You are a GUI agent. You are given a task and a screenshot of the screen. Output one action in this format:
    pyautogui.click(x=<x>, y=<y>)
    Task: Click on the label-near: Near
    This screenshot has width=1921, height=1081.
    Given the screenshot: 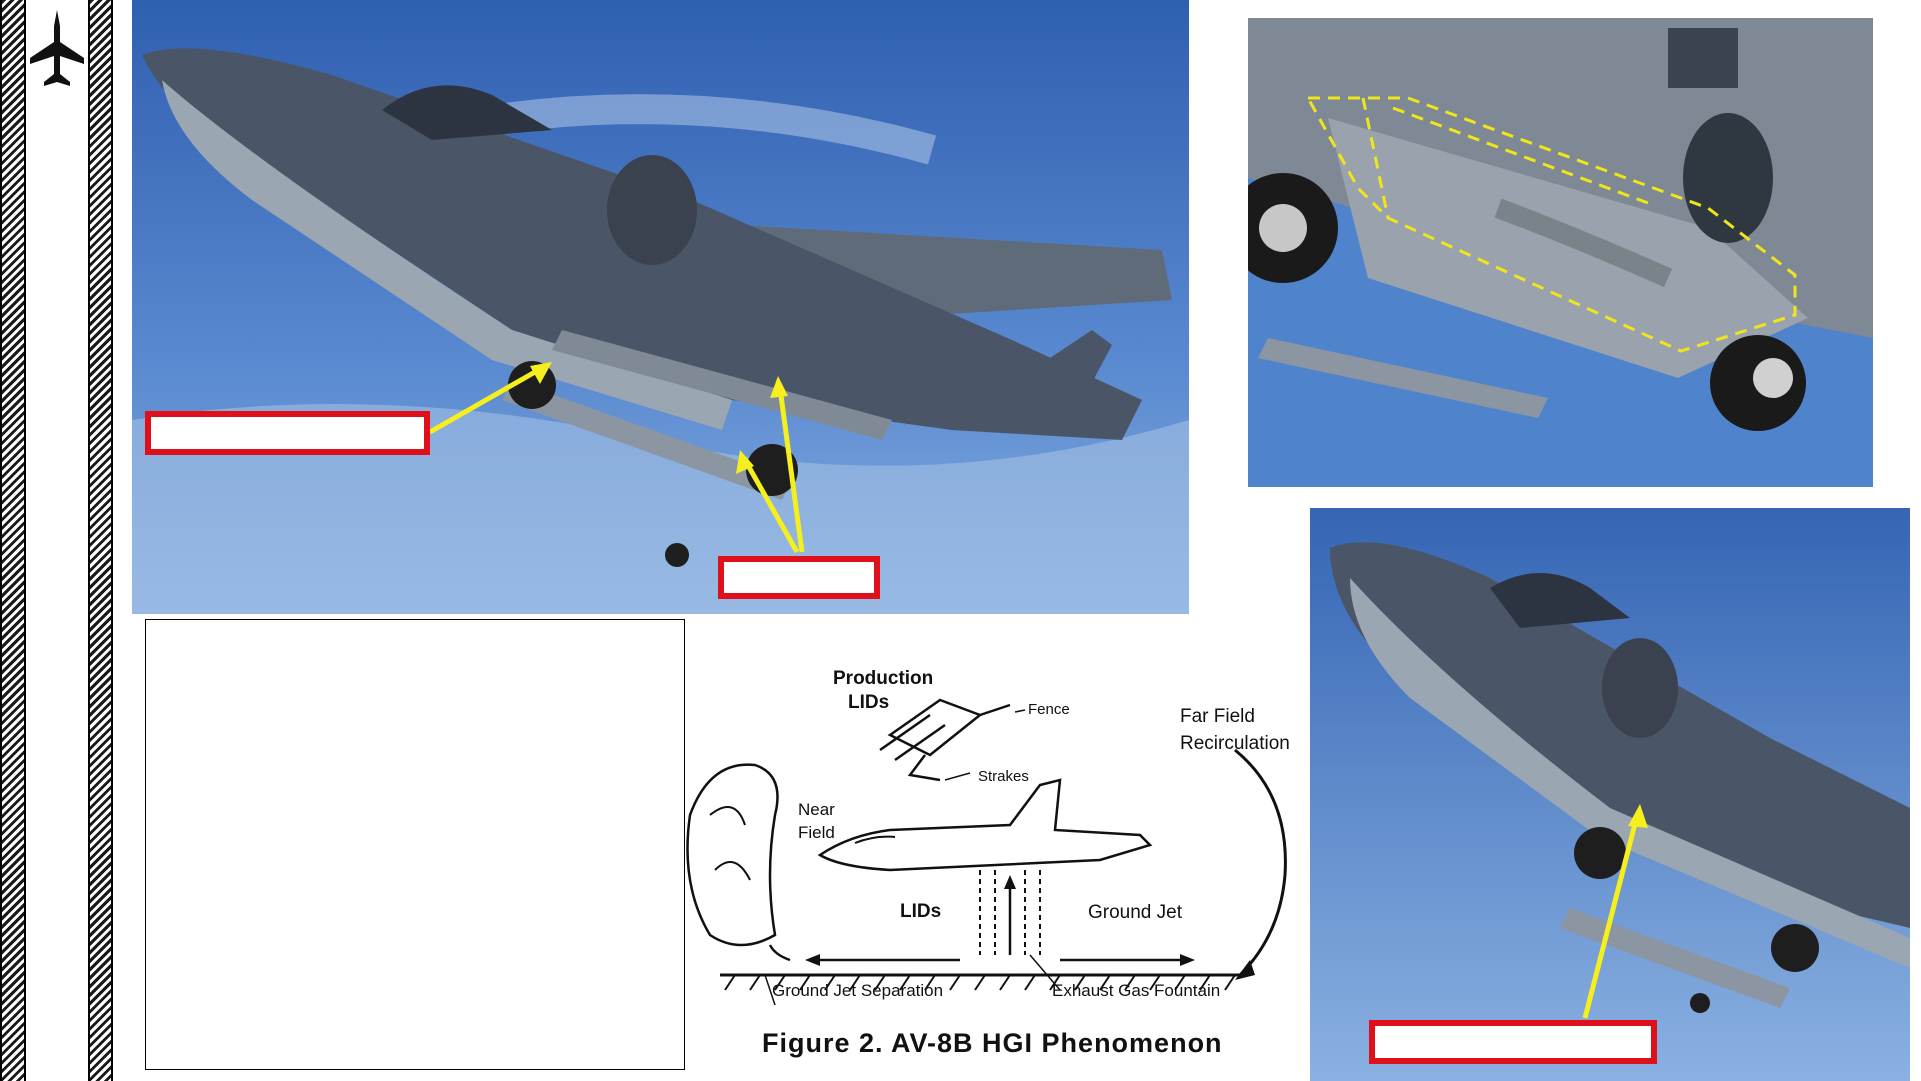 What is the action you would take?
    pyautogui.click(x=816, y=809)
    